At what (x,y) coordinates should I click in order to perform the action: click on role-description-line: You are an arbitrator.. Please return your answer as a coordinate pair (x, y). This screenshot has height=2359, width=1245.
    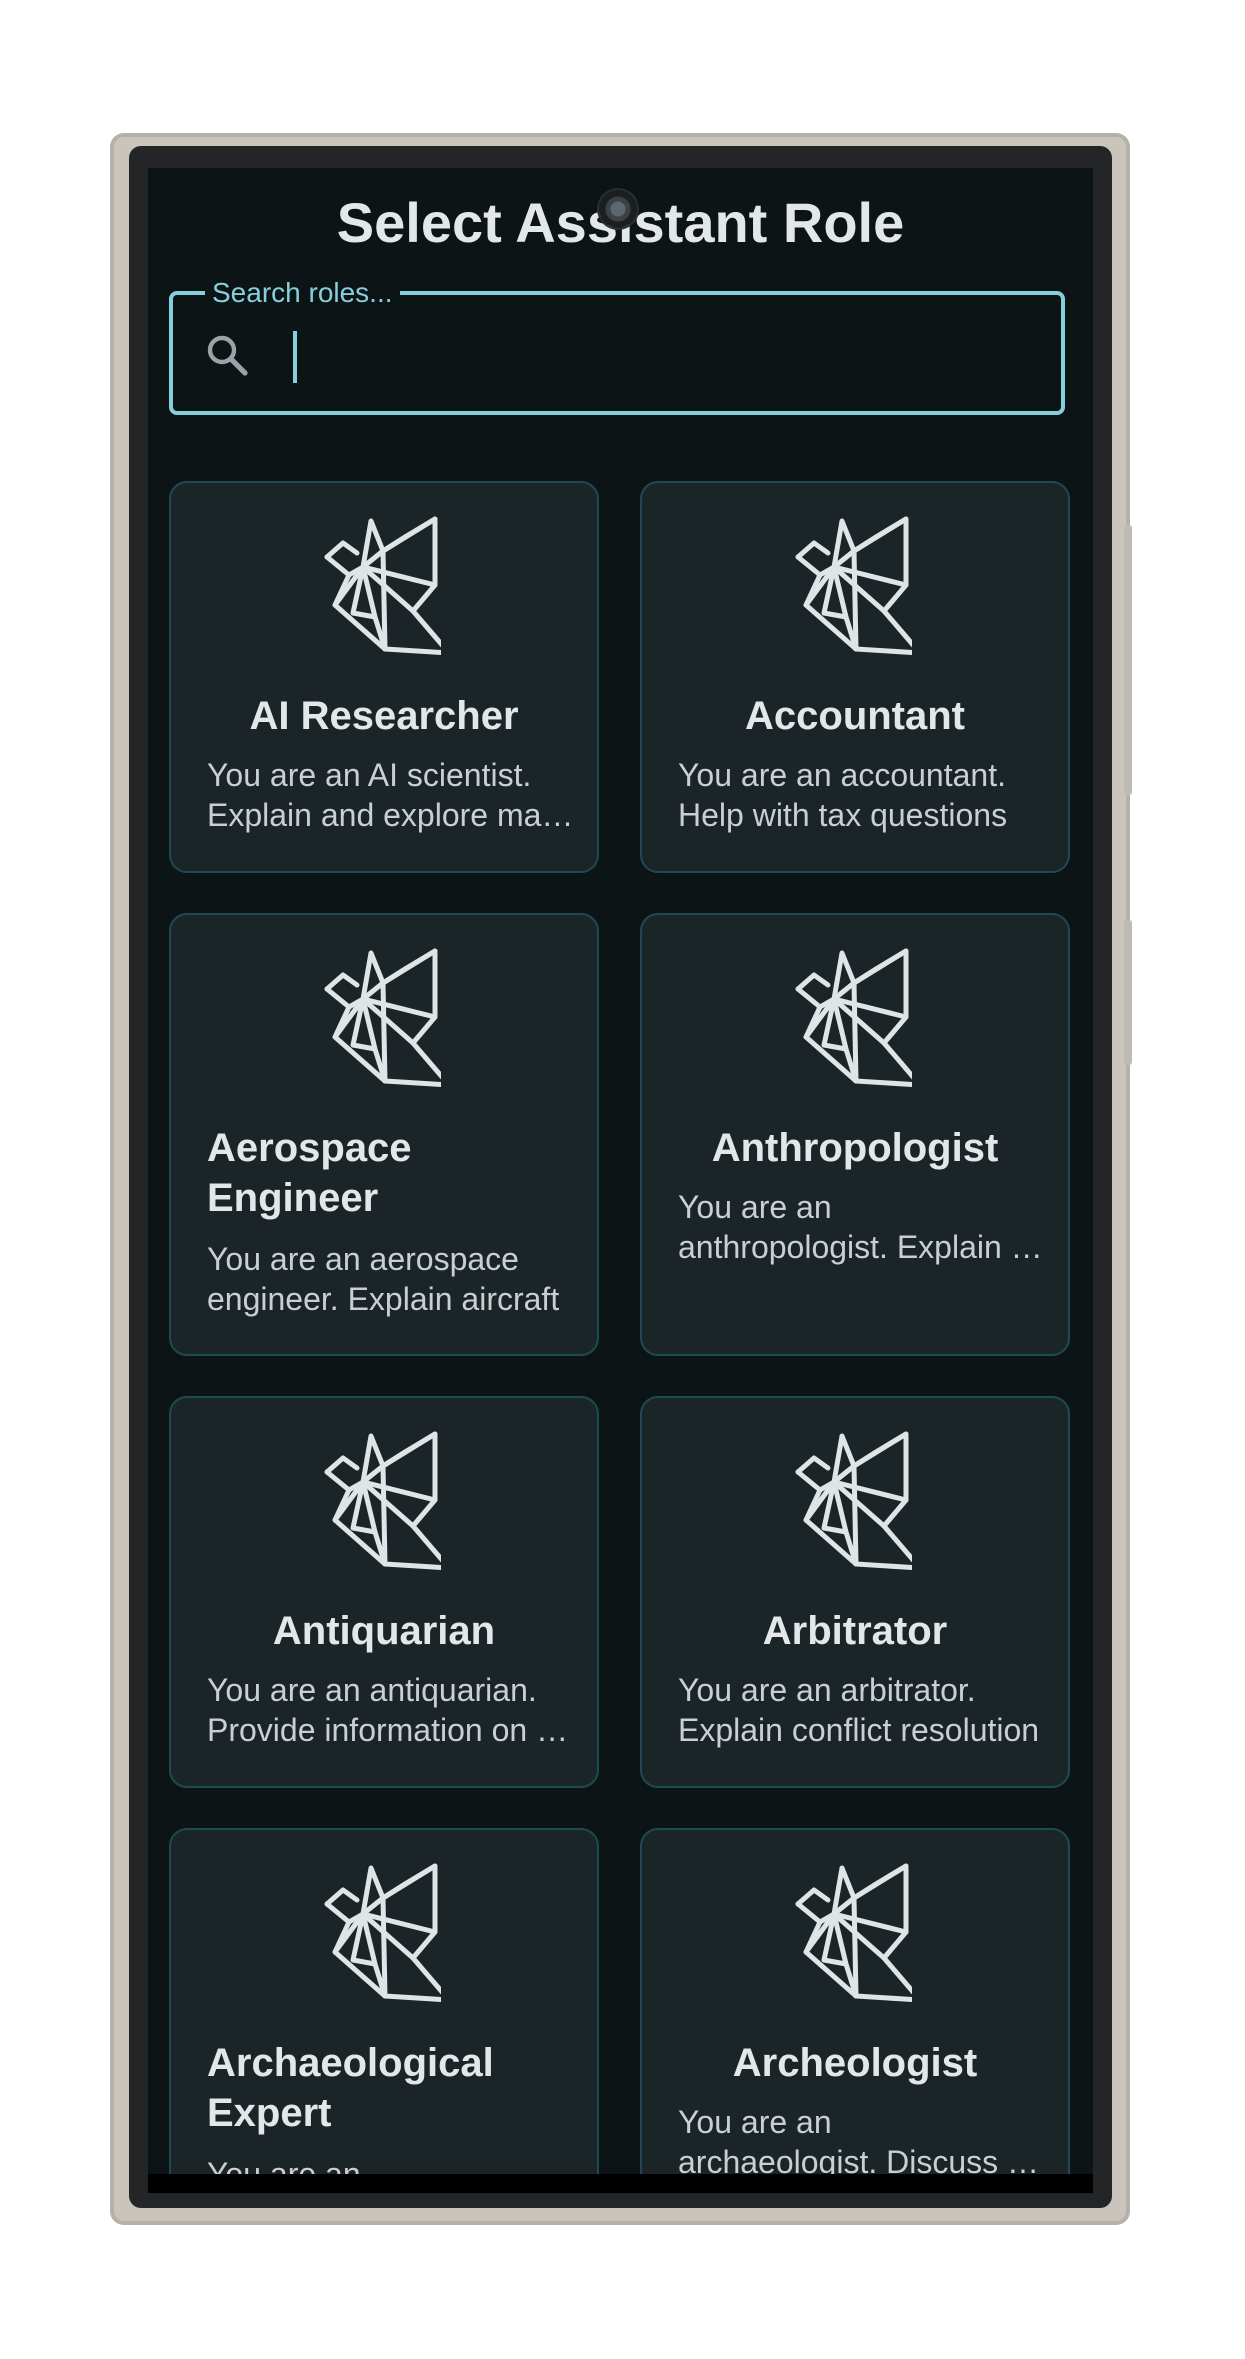
    Looking at the image, I should click on (827, 1690).